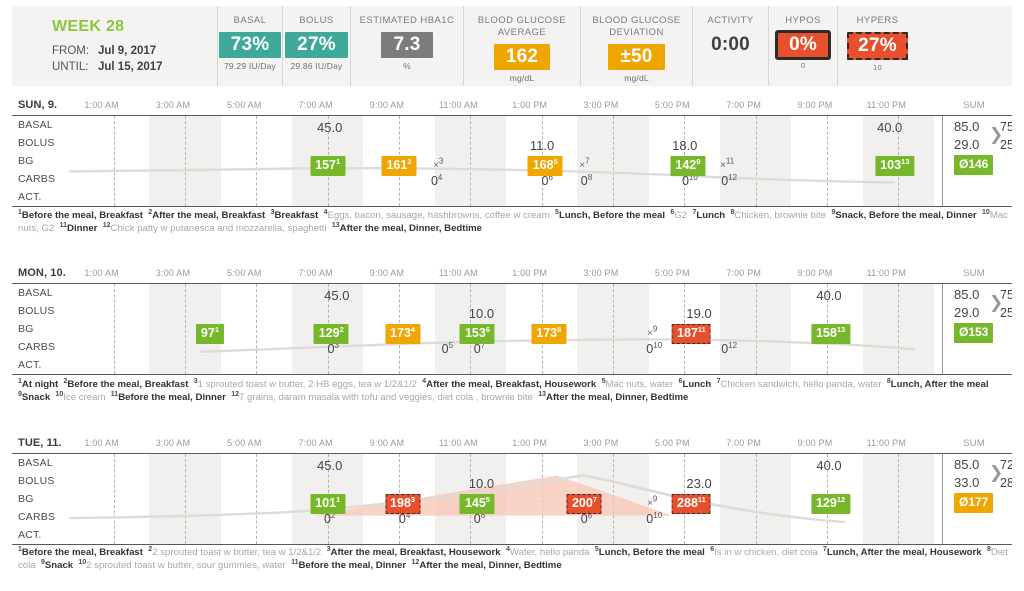  What do you see at coordinates (685, 145) in the screenshot?
I see `bolus-value: 18.0` at bounding box center [685, 145].